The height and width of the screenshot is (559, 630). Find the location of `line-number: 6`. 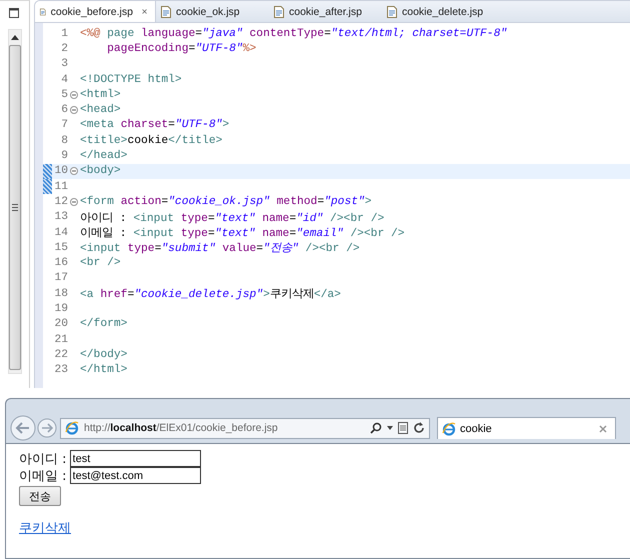

line-number: 6 is located at coordinates (64, 110).